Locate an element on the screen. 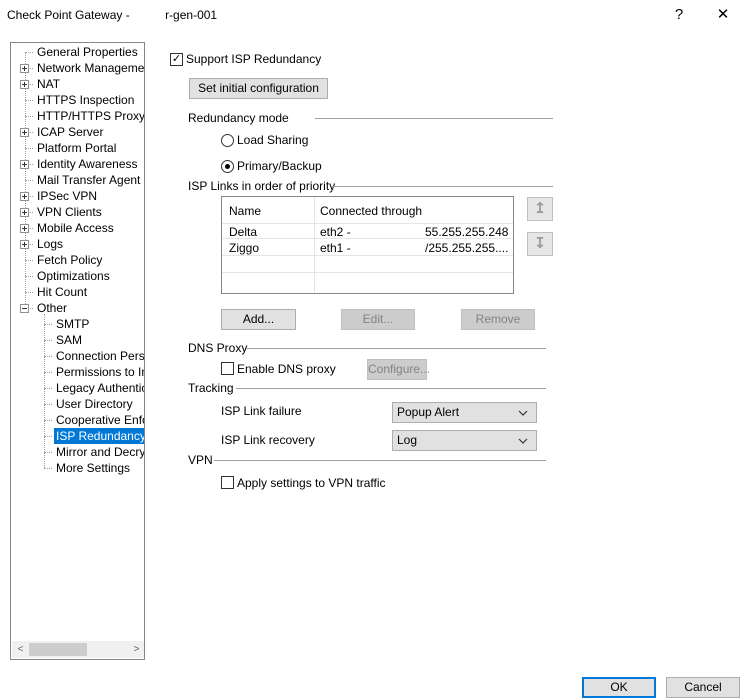 This screenshot has height=700, width=747. isp-link-failure-value: Popup Alert is located at coordinates (428, 412).